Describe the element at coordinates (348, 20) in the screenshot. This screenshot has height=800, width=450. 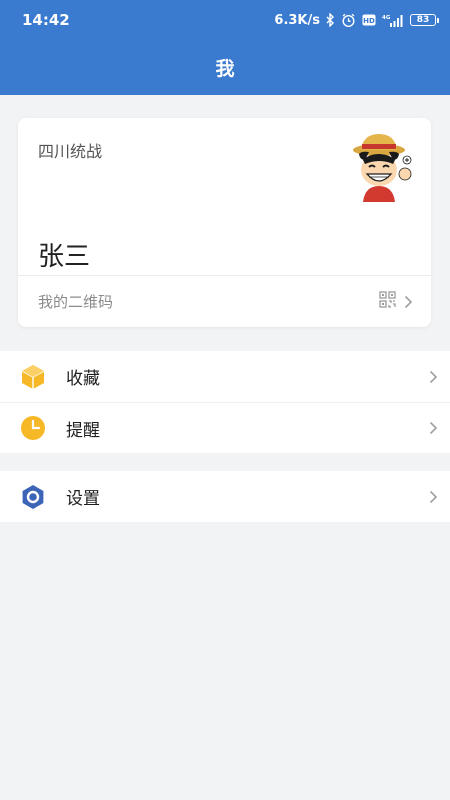
I see `alarm-icon` at that location.